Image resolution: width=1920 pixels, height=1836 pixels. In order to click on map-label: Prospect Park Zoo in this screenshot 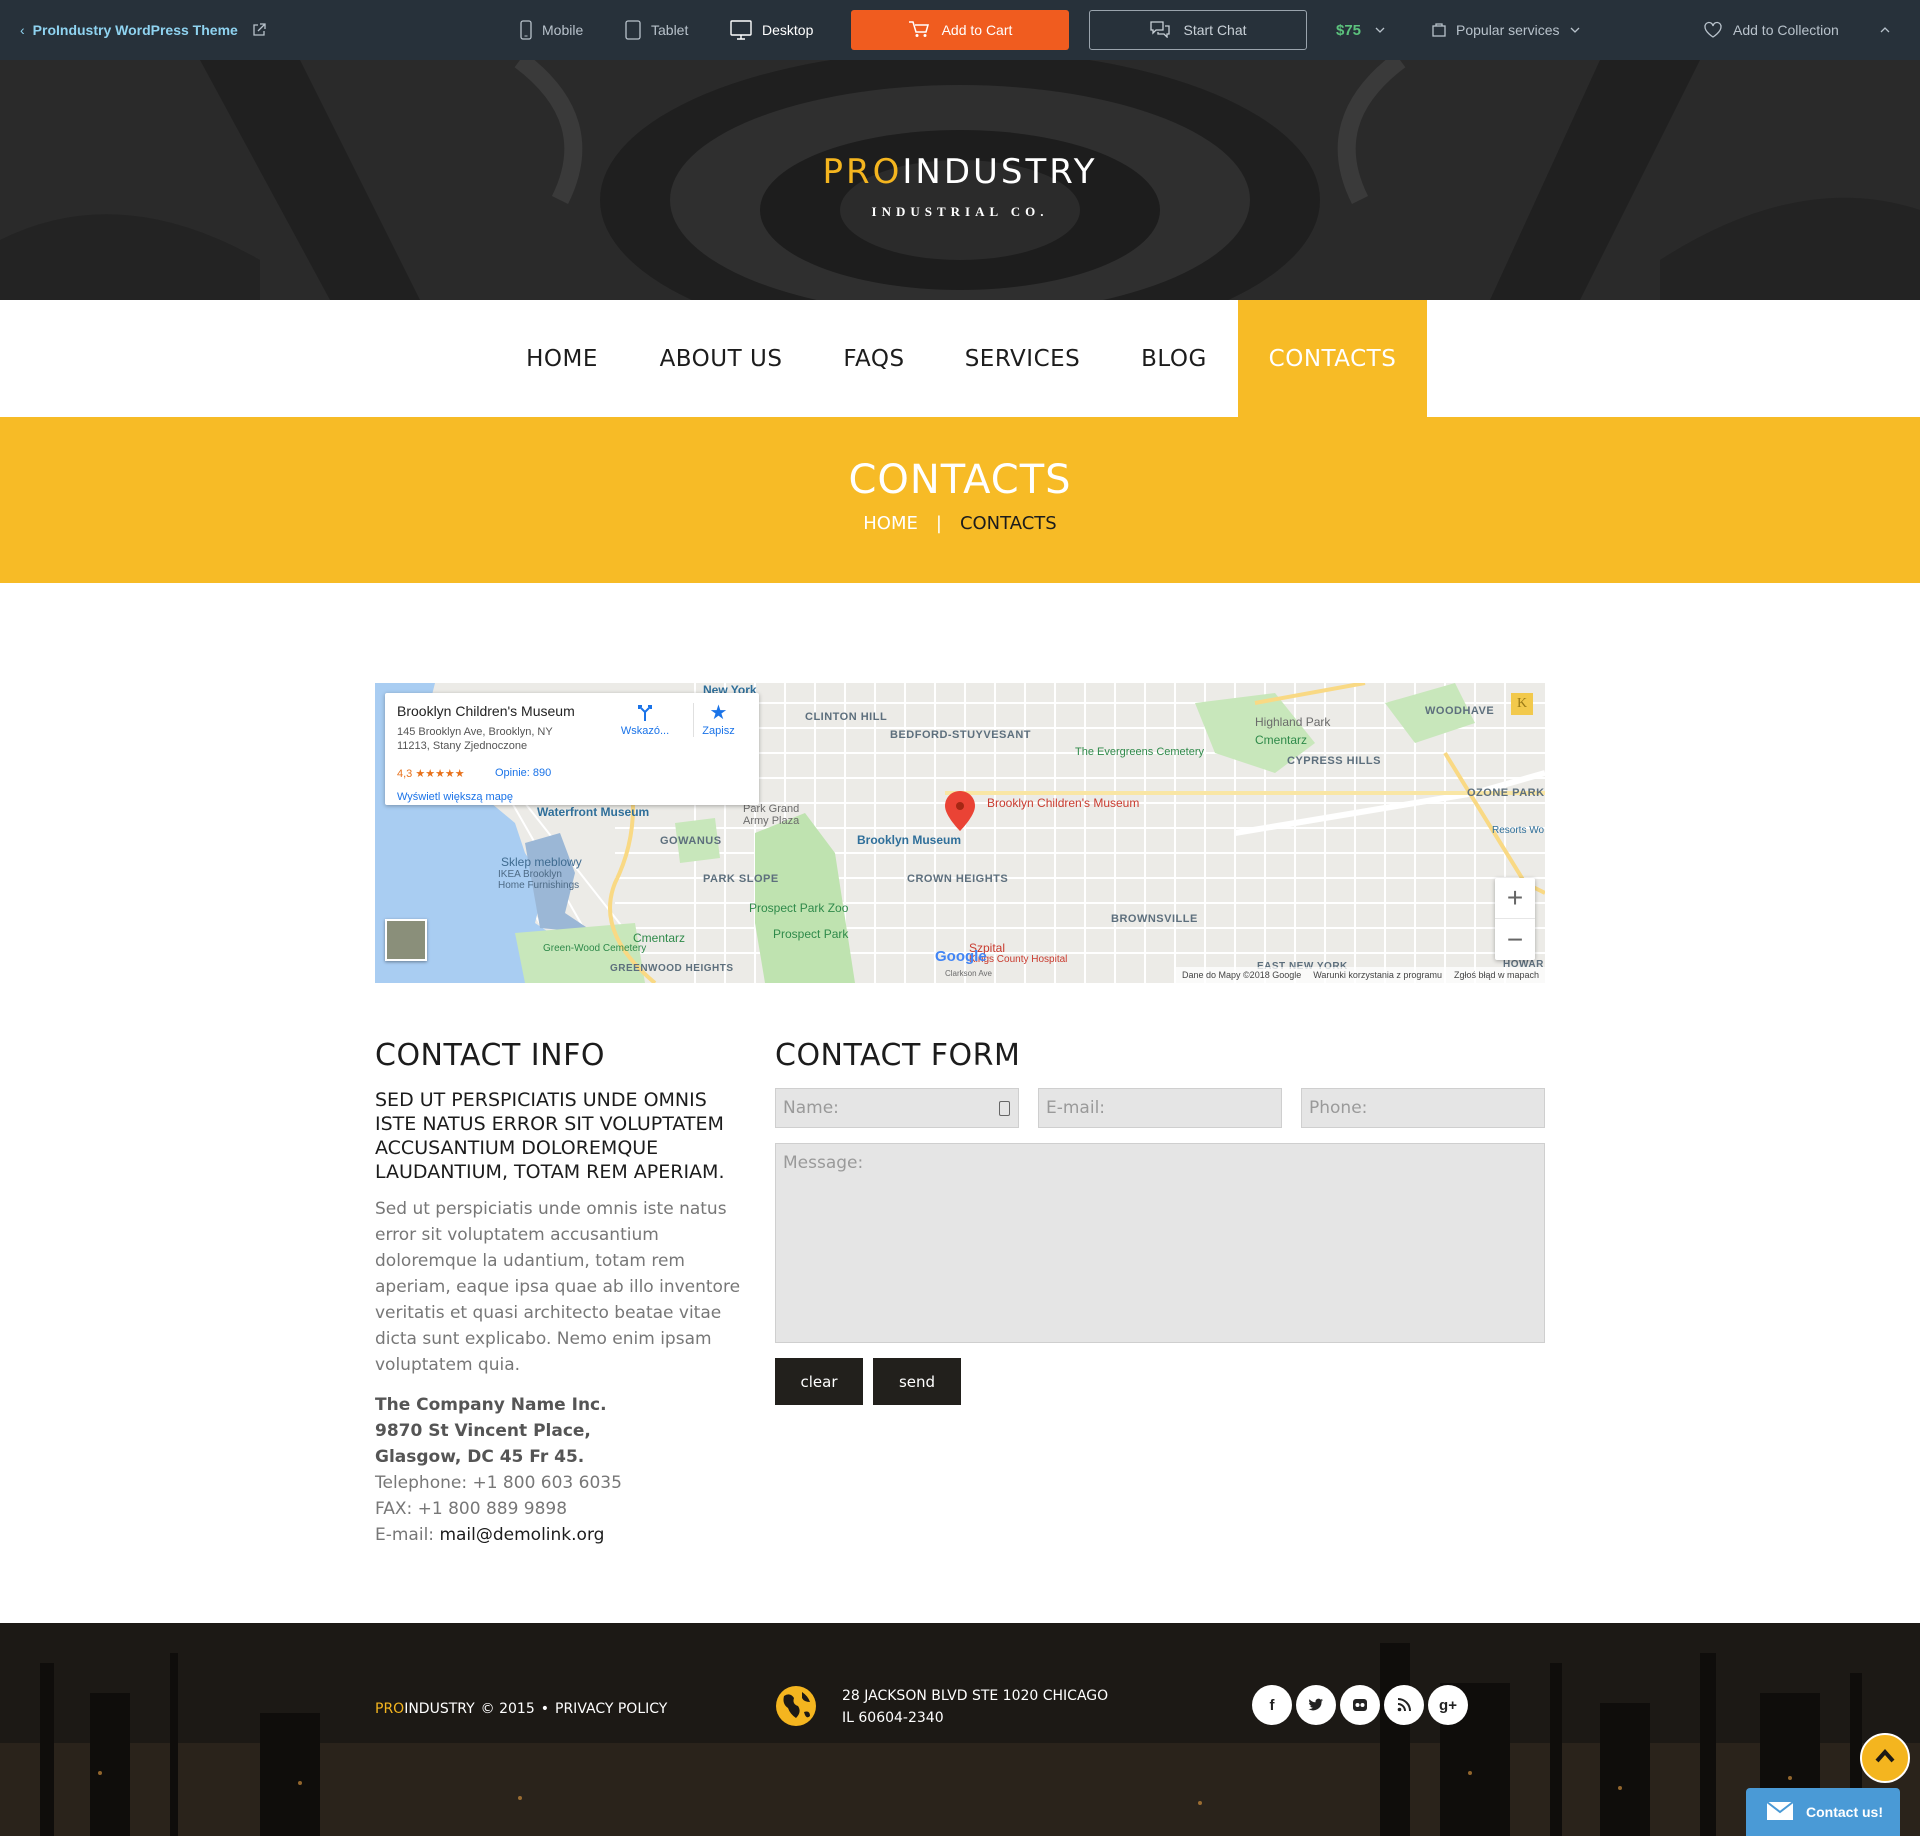, I will do `click(799, 908)`.